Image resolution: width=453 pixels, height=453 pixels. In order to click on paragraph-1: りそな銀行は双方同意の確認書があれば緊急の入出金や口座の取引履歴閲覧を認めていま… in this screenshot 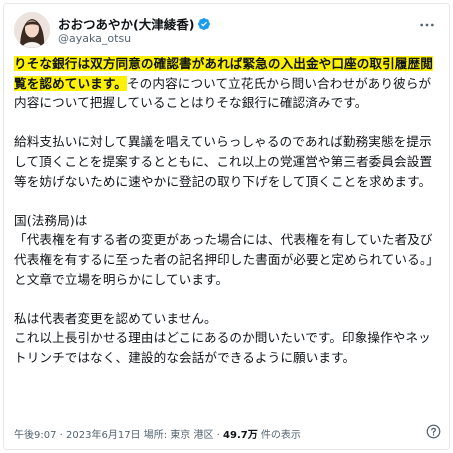, I will do `click(228, 83)`.